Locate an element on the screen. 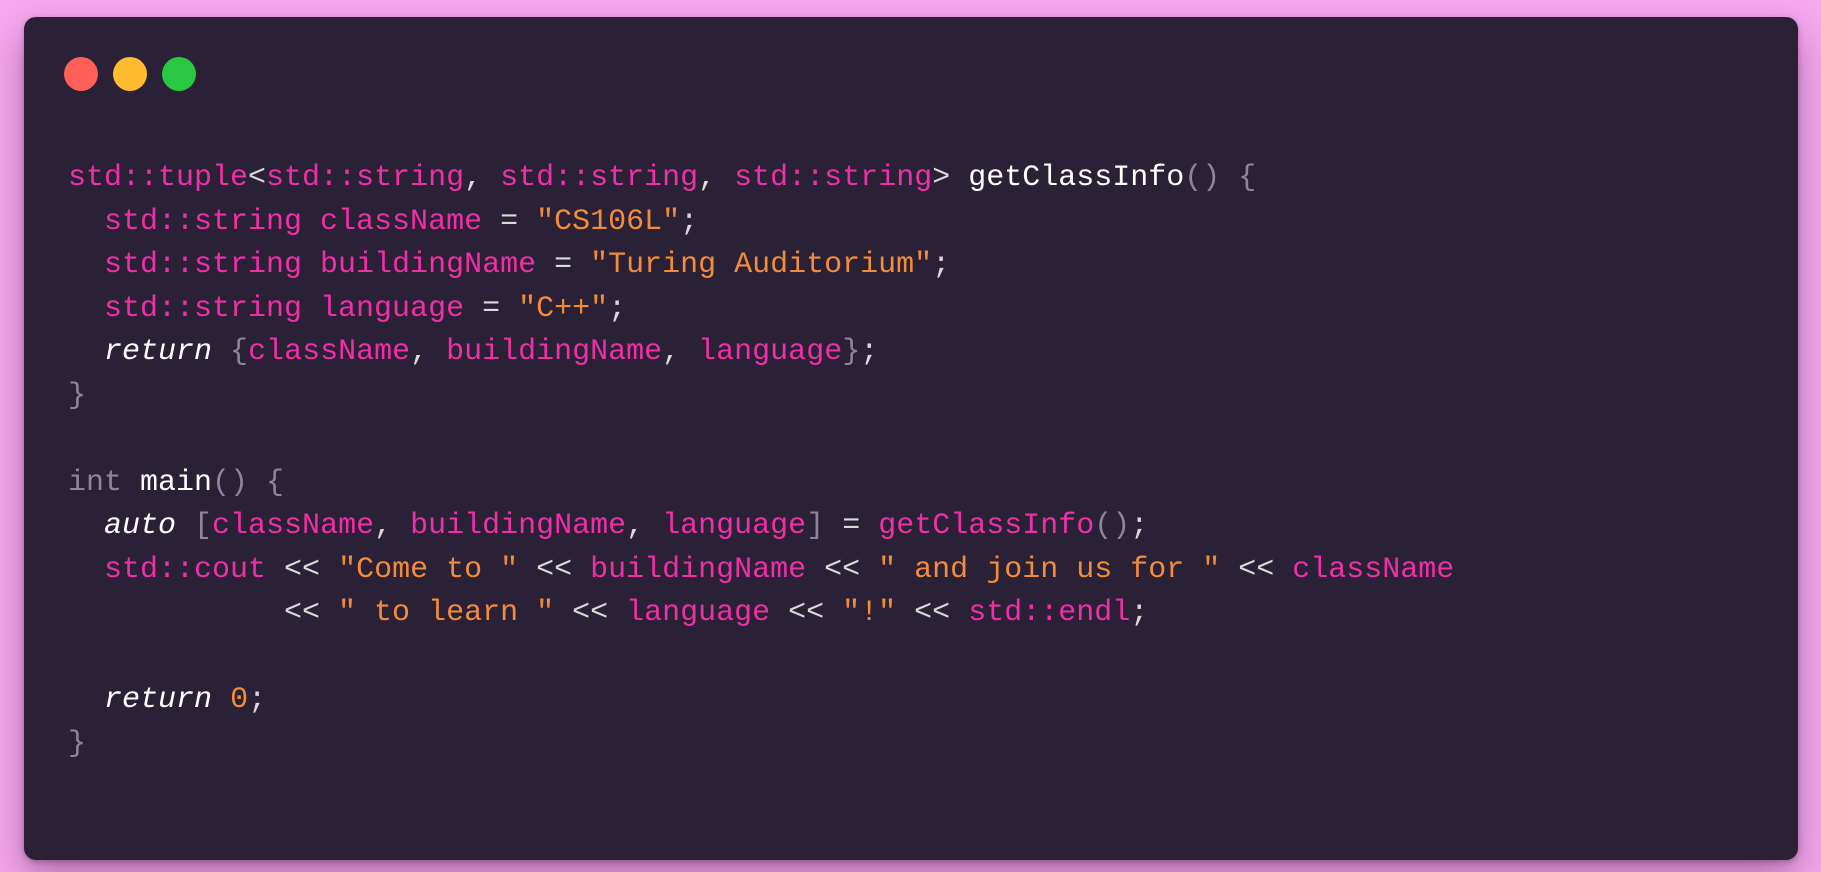 The image size is (1821, 872). code-token: < is located at coordinates (257, 178).